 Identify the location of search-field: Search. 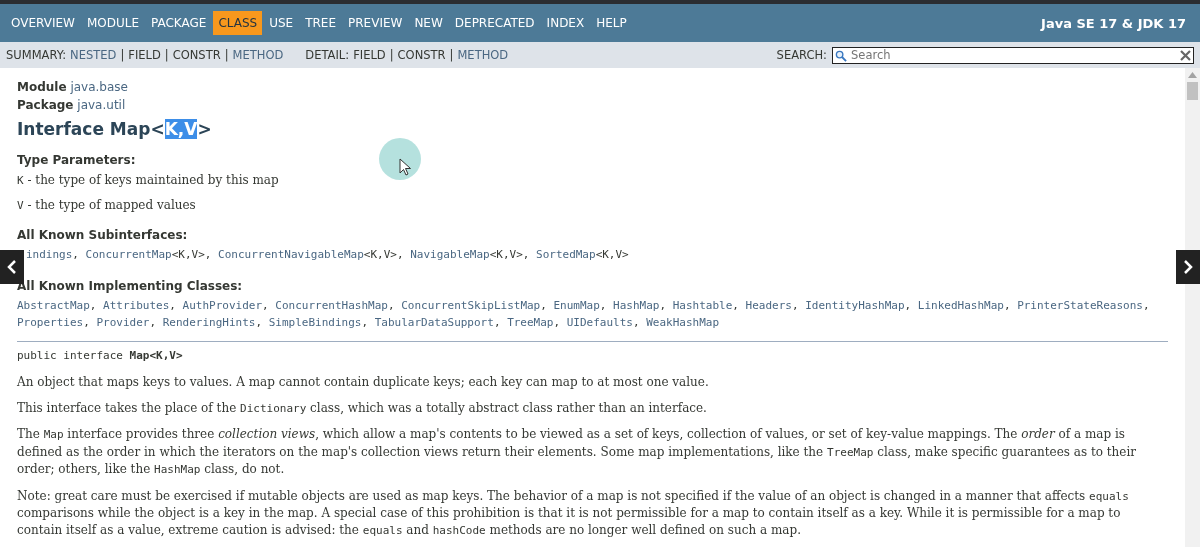
(1013, 55).